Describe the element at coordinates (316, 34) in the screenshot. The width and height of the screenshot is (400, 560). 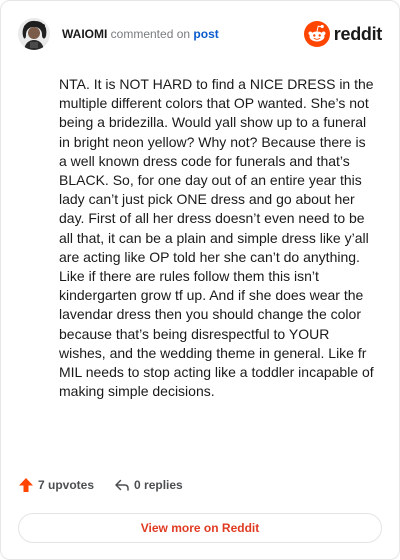
I see `reddit-snoo-icon` at that location.